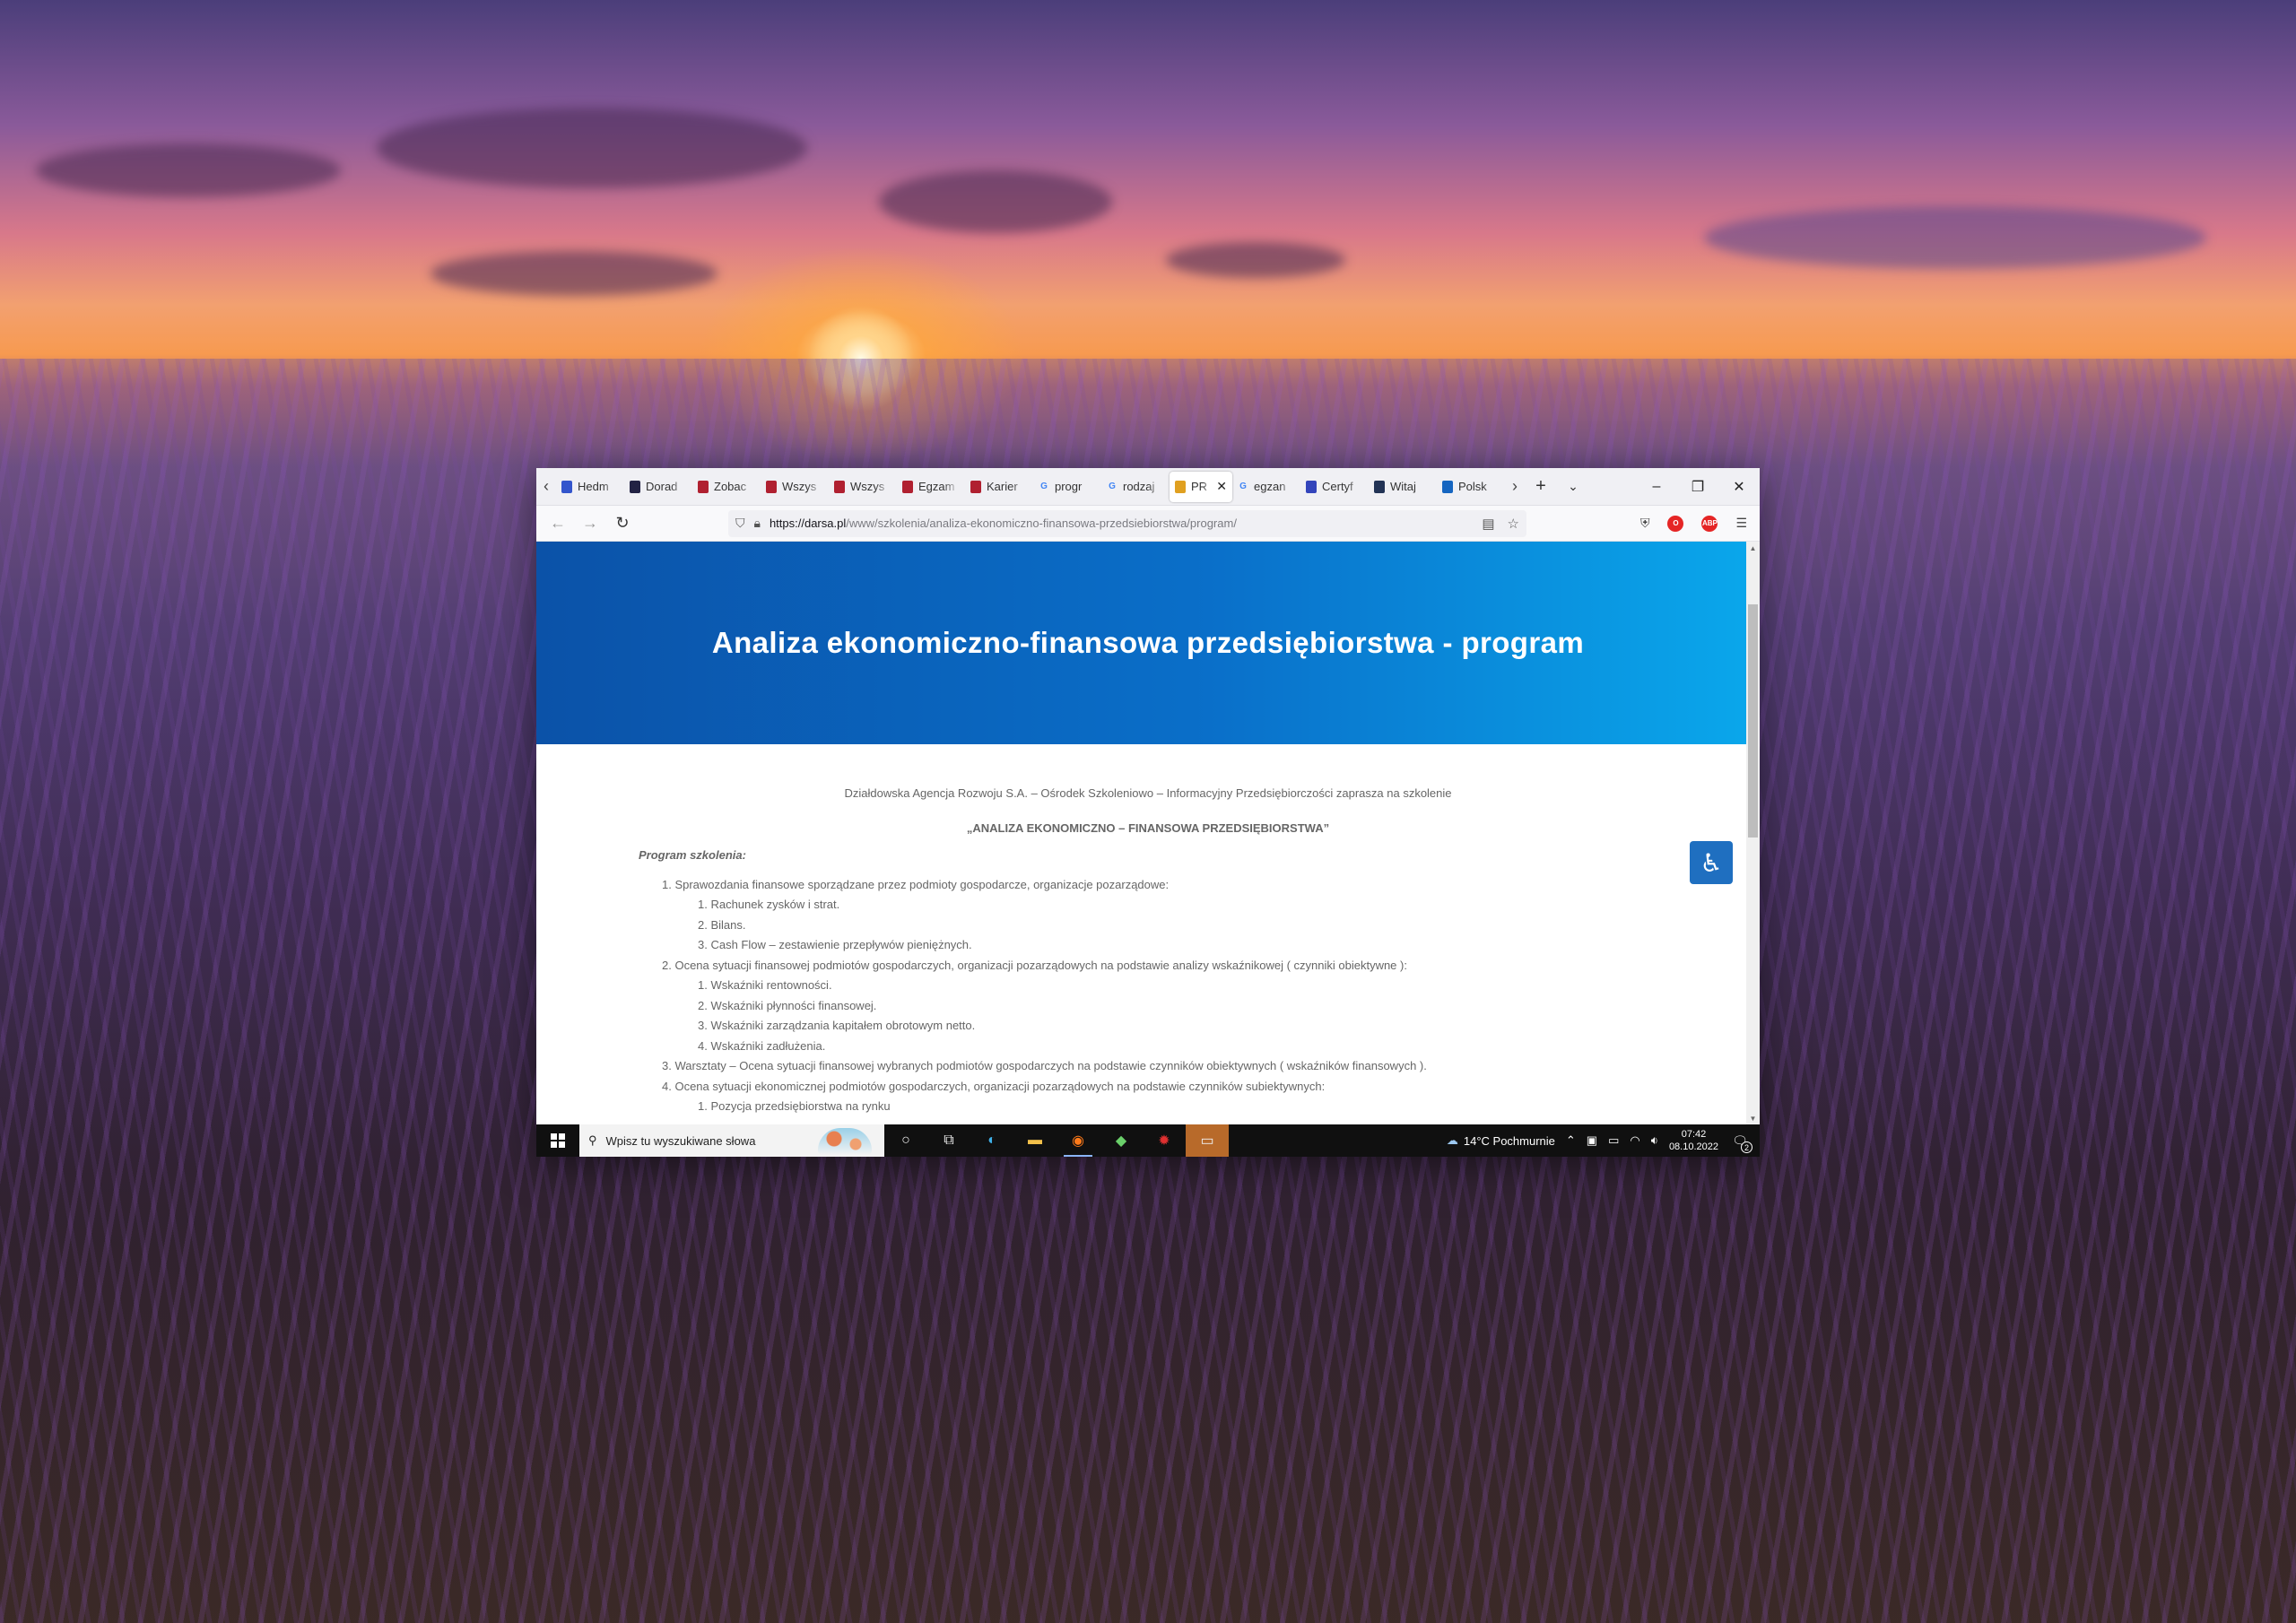  What do you see at coordinates (999, 487) in the screenshot?
I see `browser-tab: Karier` at bounding box center [999, 487].